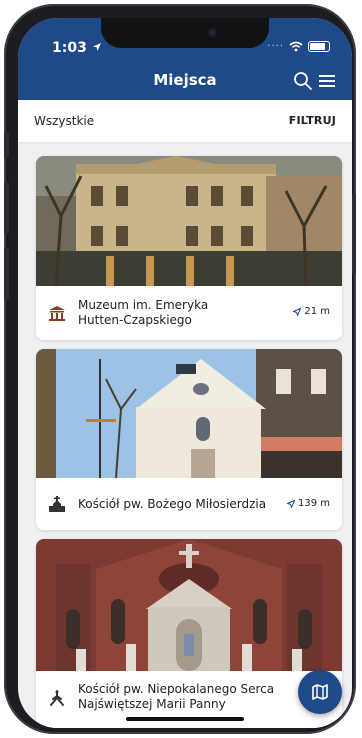 Image resolution: width=362 pixels, height=738 pixels. Describe the element at coordinates (135, 320) in the screenshot. I see `place-name-line2: Hutten-Czapskiego` at that location.